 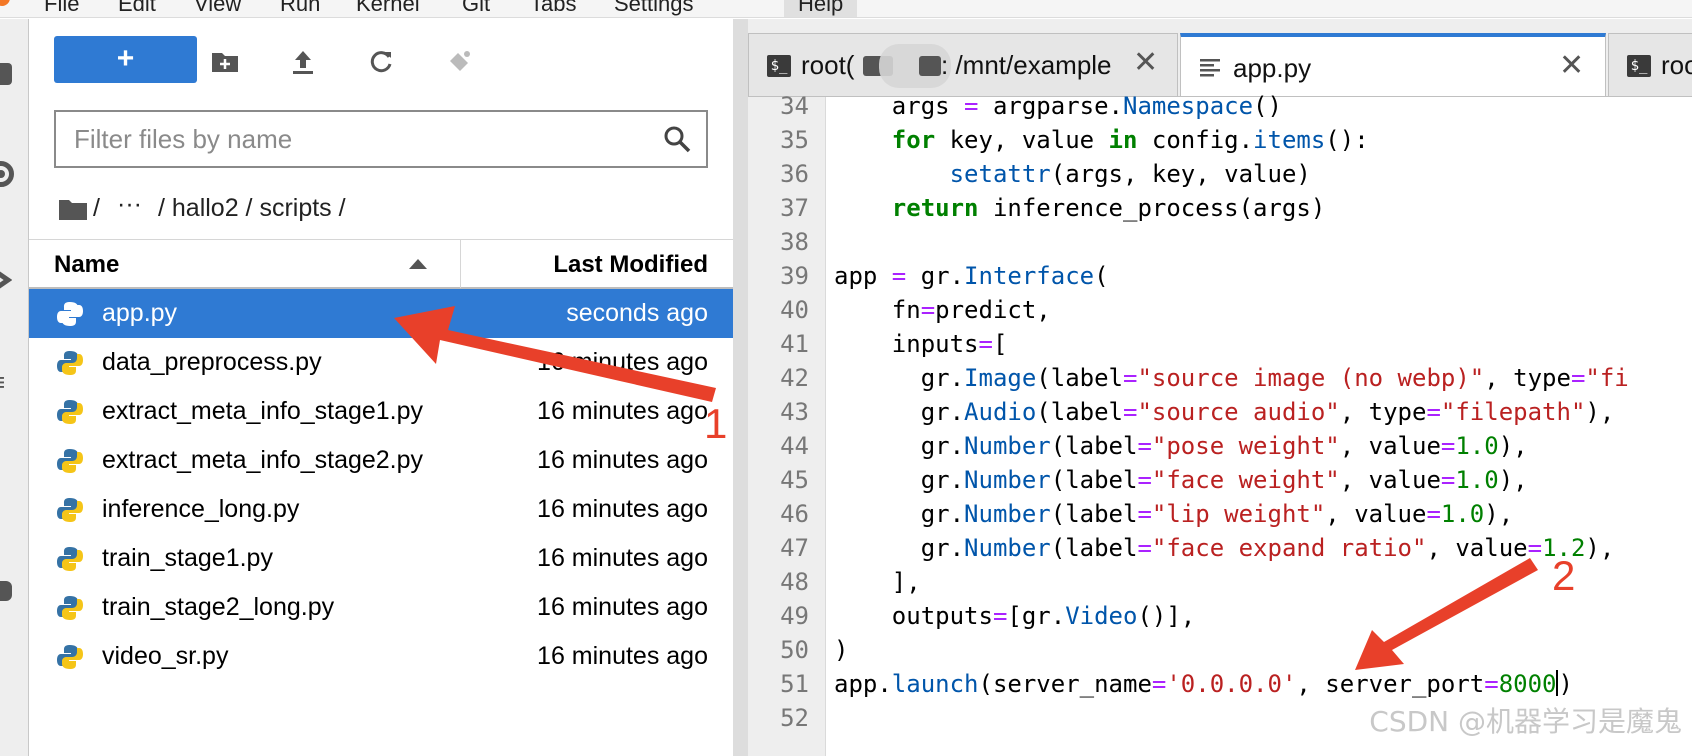 I want to click on menu-edit: Edit, so click(x=137, y=8).